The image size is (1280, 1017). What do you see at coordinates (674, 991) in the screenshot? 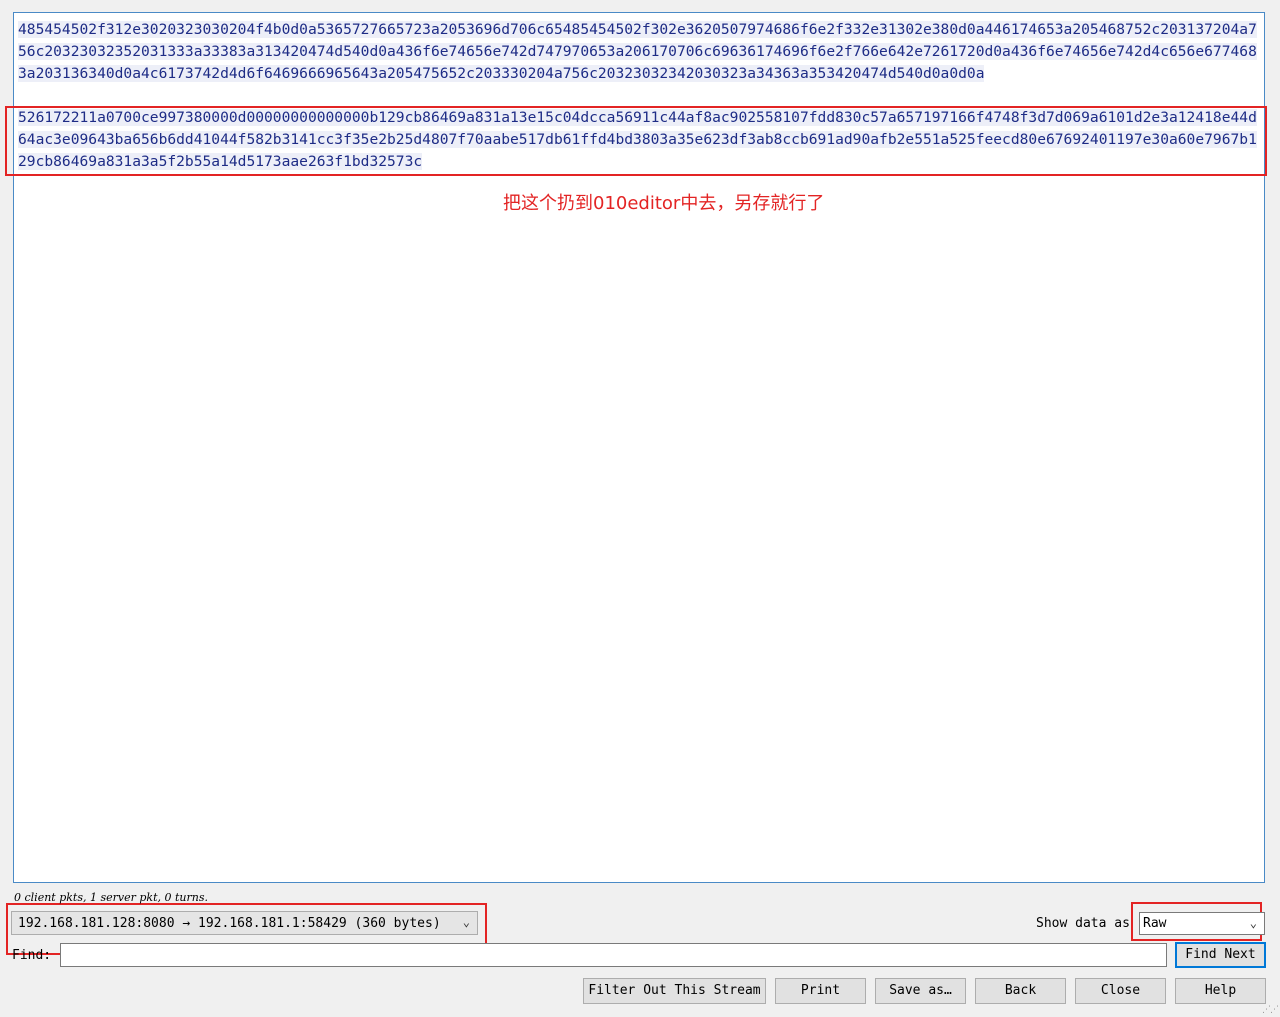
I see `filter-out-stream-button: Filter Out This Stream` at bounding box center [674, 991].